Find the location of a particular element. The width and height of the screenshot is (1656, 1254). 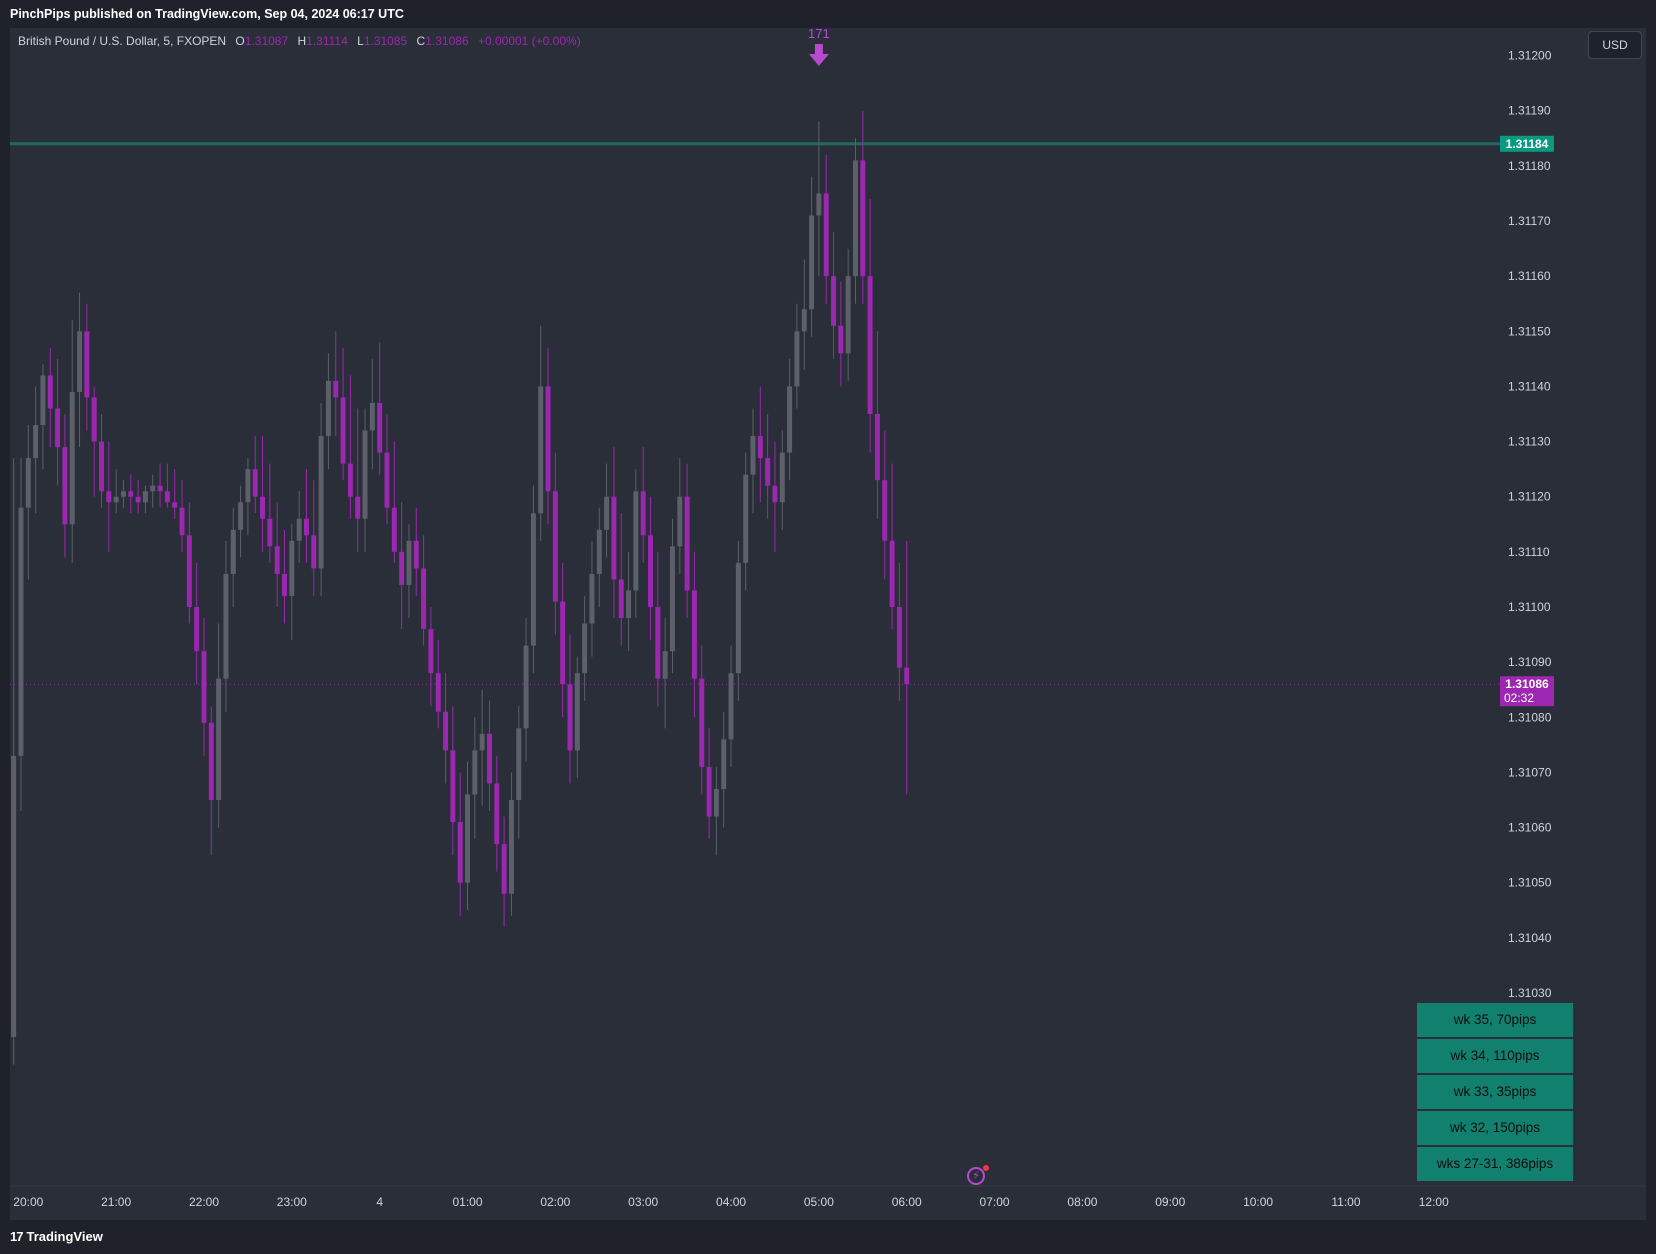

x-tick-label: 02:00 is located at coordinates (555, 1202).